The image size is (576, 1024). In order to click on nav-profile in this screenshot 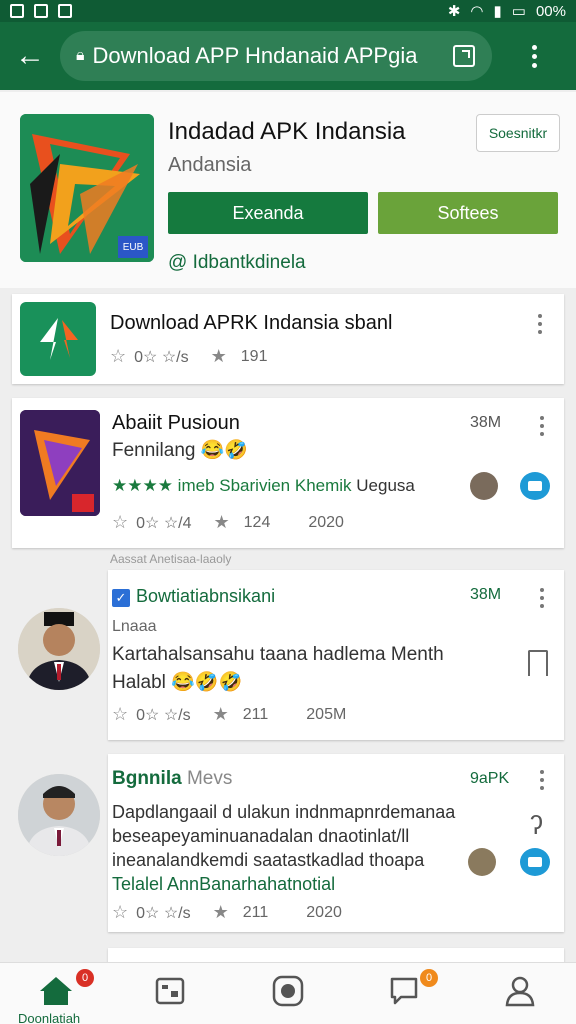, I will do `click(520, 991)`.